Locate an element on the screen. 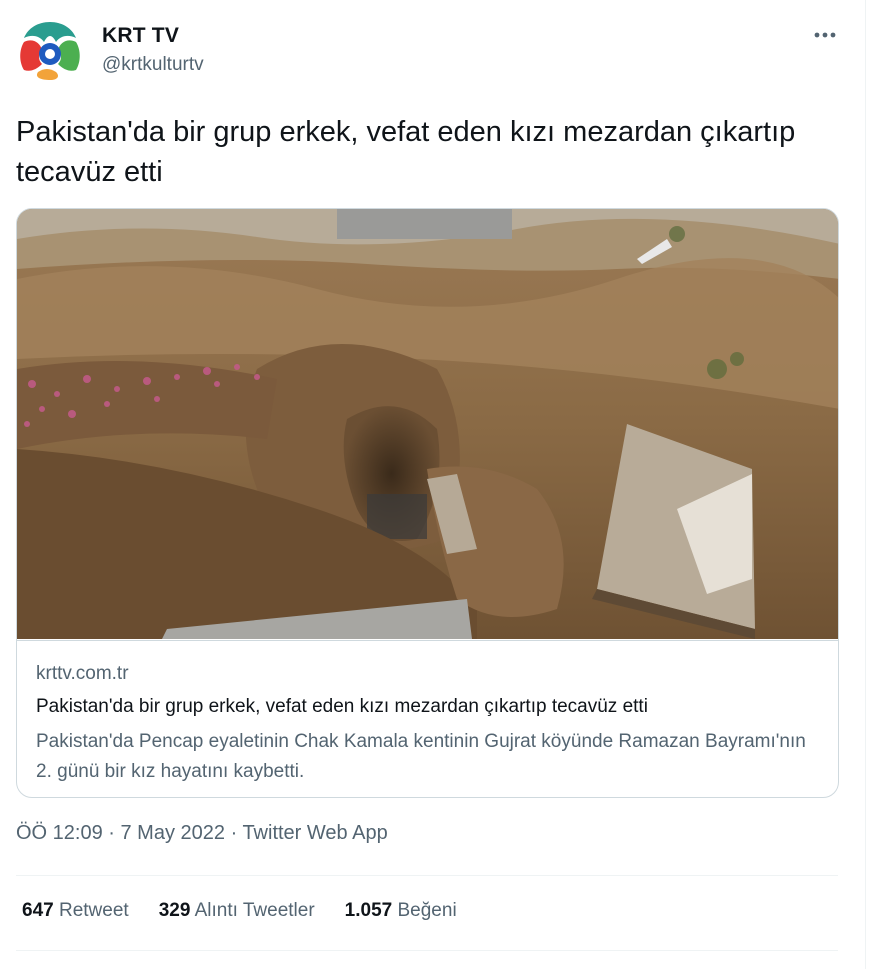 The width and height of the screenshot is (880, 969). card-domain: krttv.com.tr is located at coordinates (82, 673).